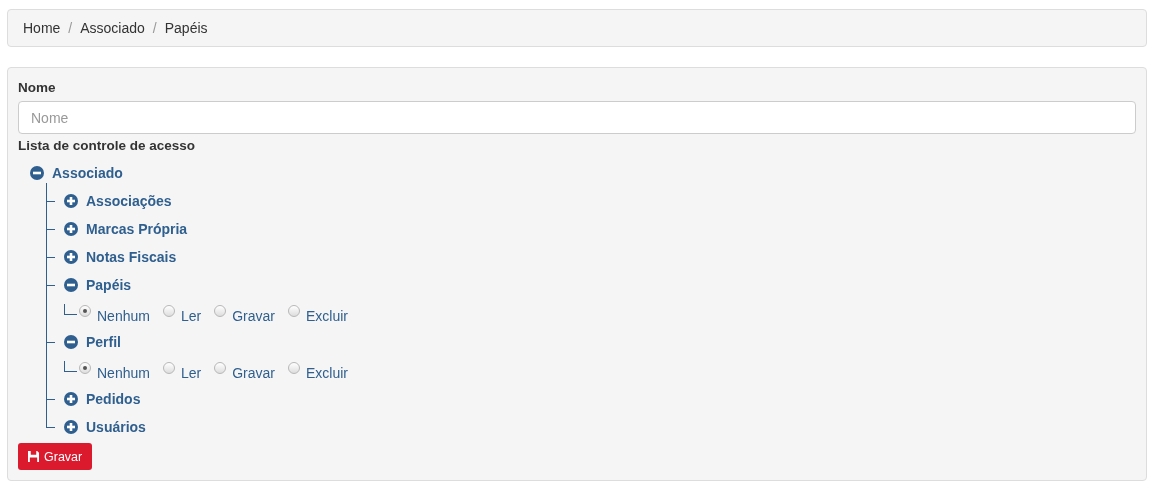 Image resolution: width=1153 pixels, height=493 pixels. I want to click on breadcrumb-link: Home, so click(42, 28).